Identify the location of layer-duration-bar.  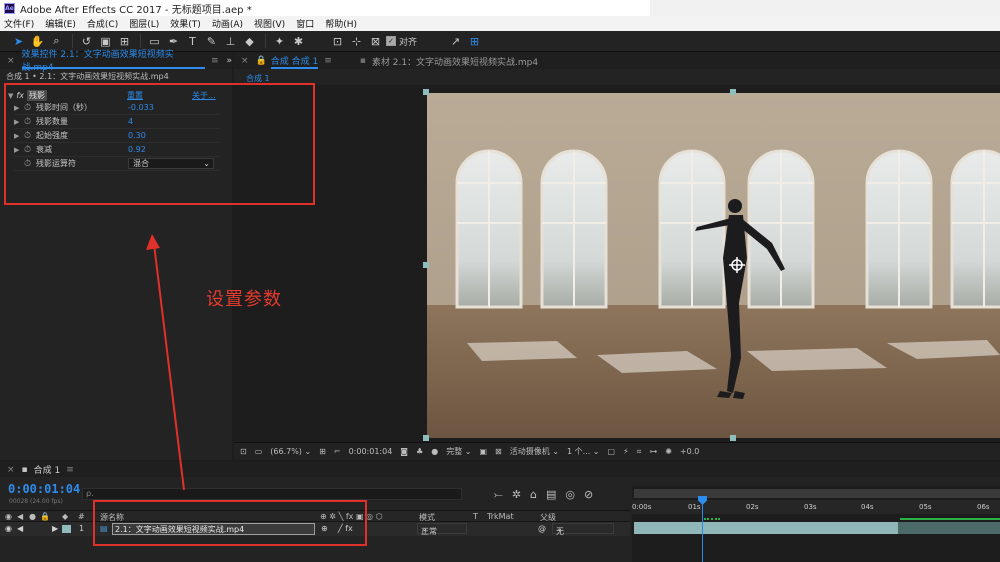
(766, 528).